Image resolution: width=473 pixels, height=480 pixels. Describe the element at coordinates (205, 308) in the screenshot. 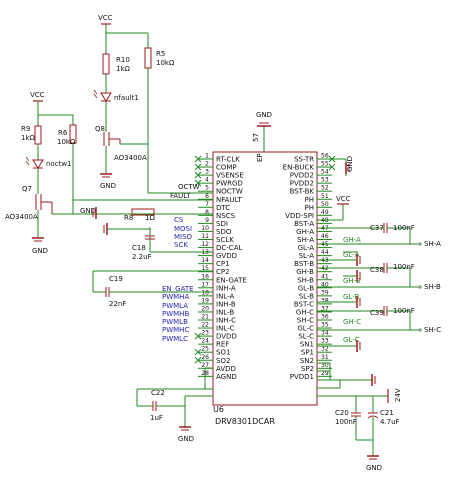

I see `pin-number: 20` at that location.